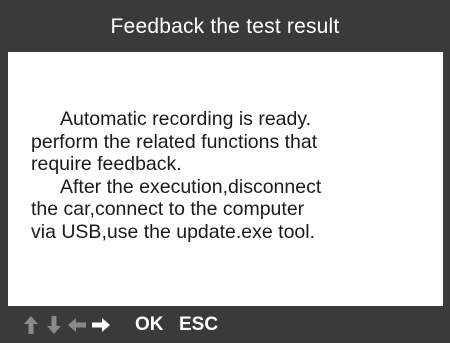  What do you see at coordinates (31, 325) in the screenshot?
I see `arrow-up-icon` at bounding box center [31, 325].